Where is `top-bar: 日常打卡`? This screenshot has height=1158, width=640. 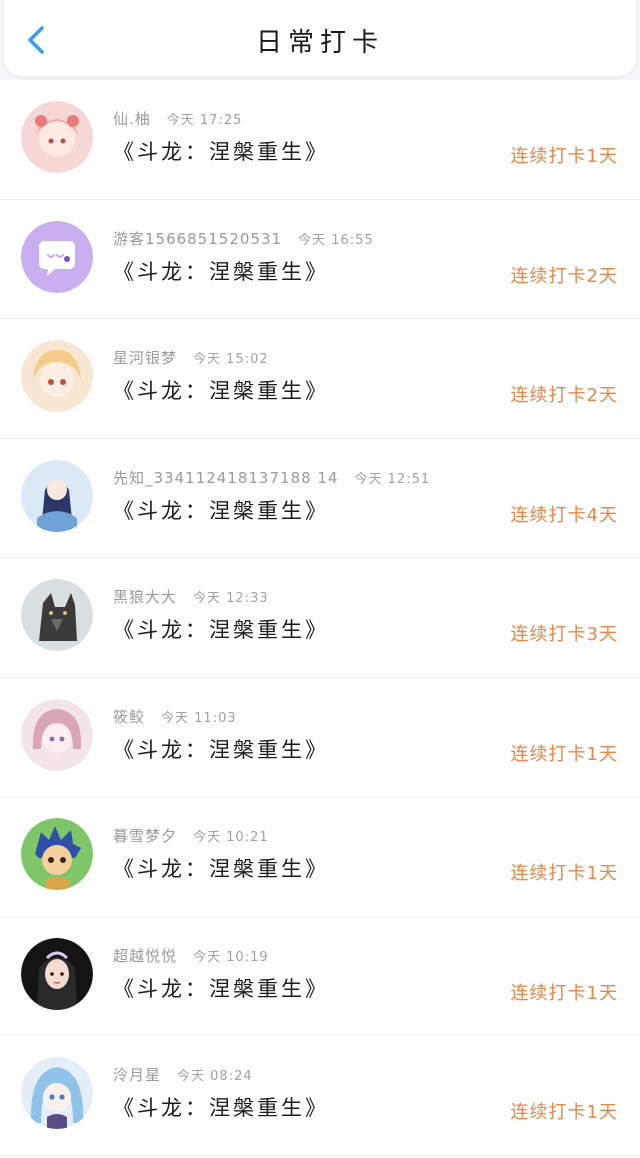
top-bar: 日常打卡 is located at coordinates (320, 38).